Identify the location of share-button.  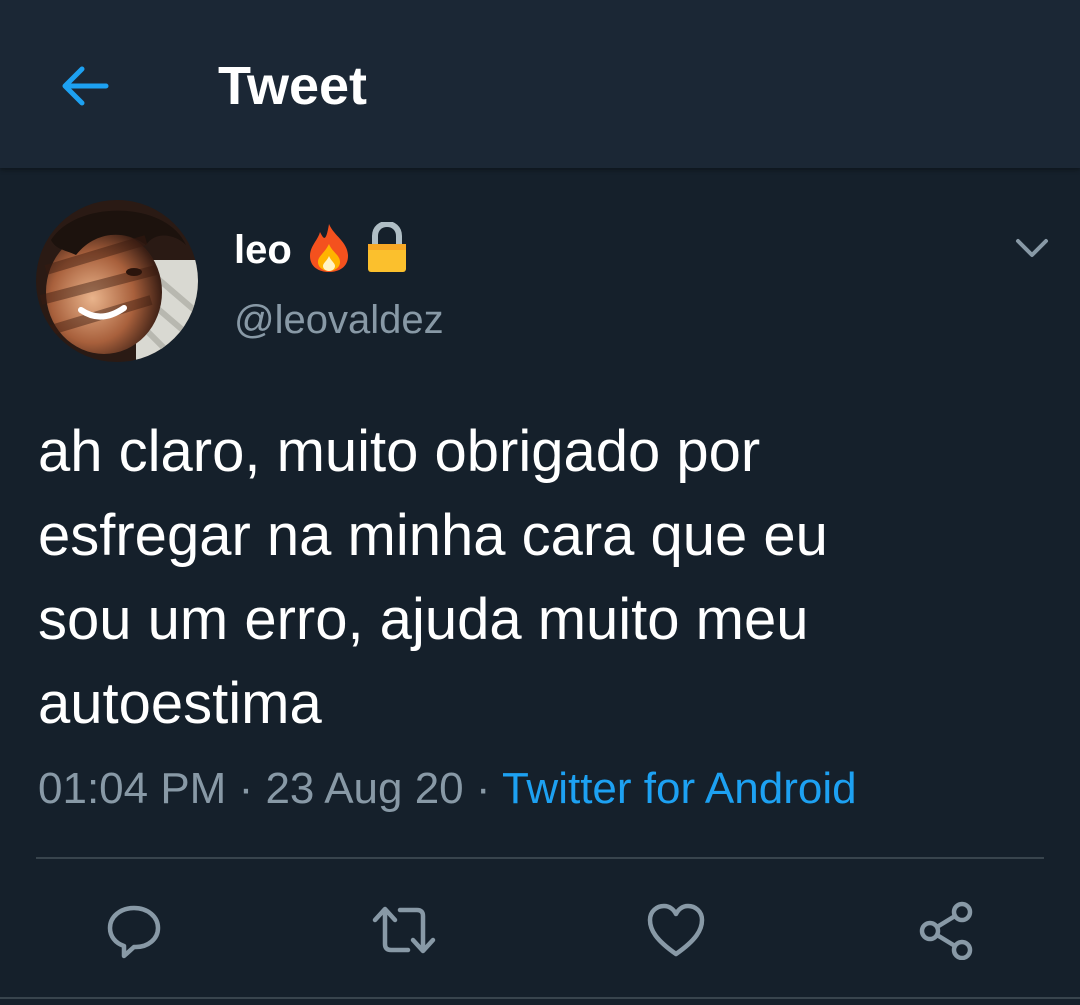
(946, 930).